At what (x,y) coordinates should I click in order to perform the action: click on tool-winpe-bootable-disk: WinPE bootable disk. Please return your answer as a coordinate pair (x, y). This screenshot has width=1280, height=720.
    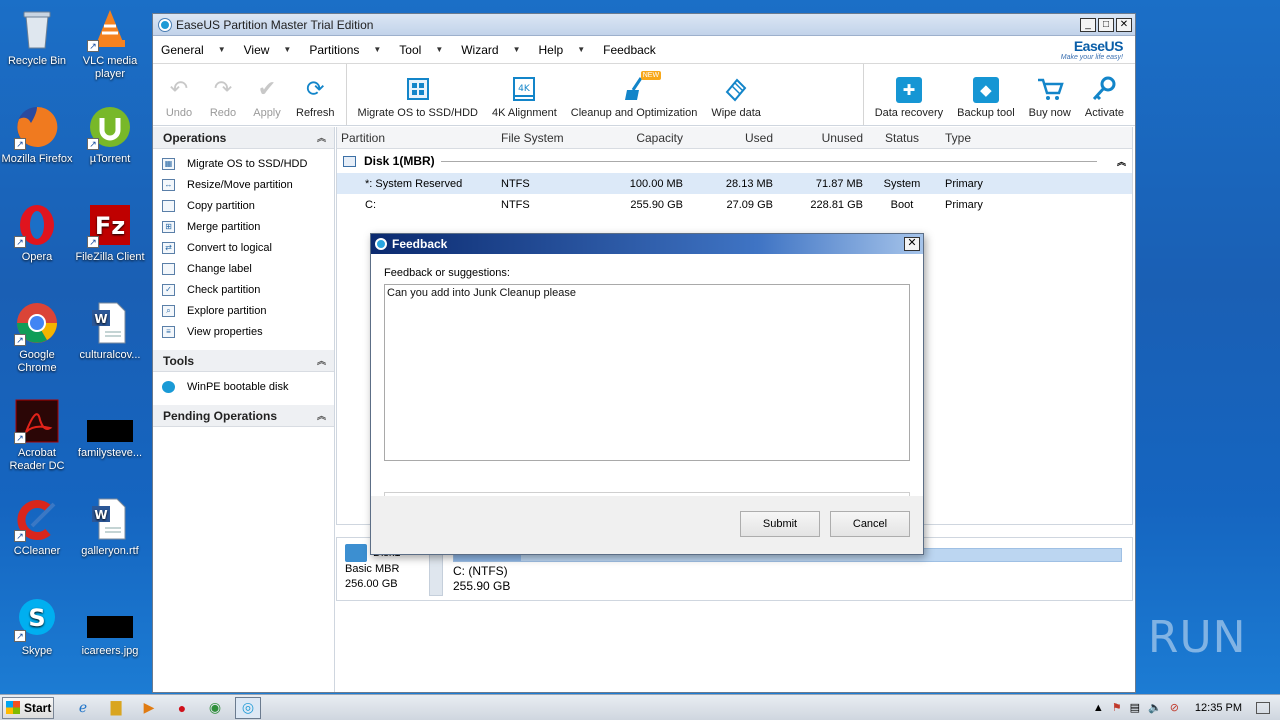
    Looking at the image, I should click on (243, 386).